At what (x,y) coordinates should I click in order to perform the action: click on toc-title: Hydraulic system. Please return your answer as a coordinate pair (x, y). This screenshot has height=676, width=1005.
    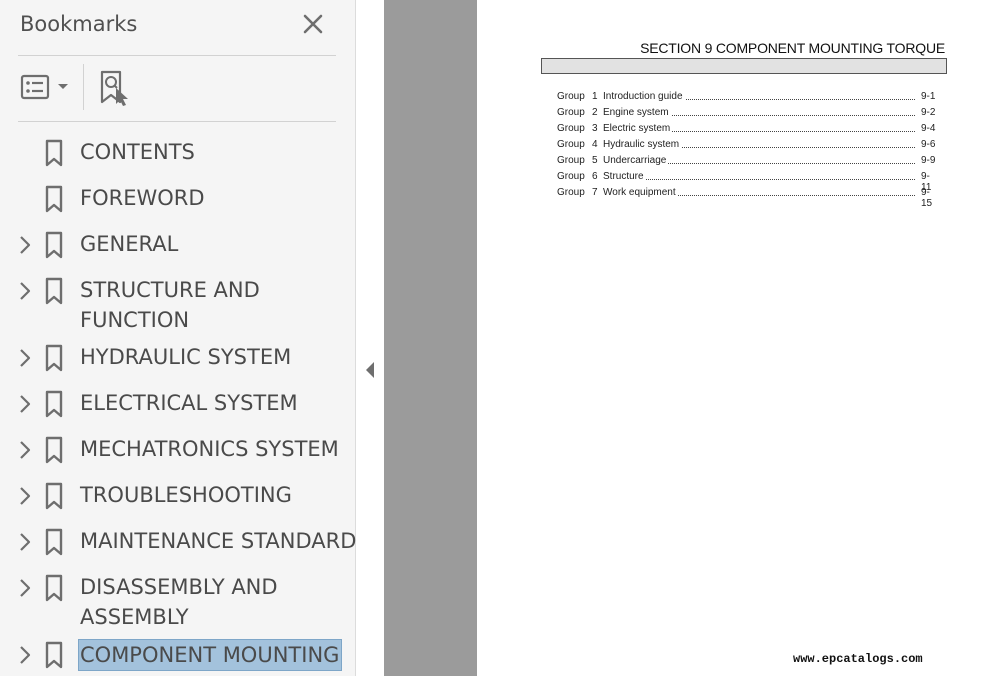
    Looking at the image, I should click on (642, 144).